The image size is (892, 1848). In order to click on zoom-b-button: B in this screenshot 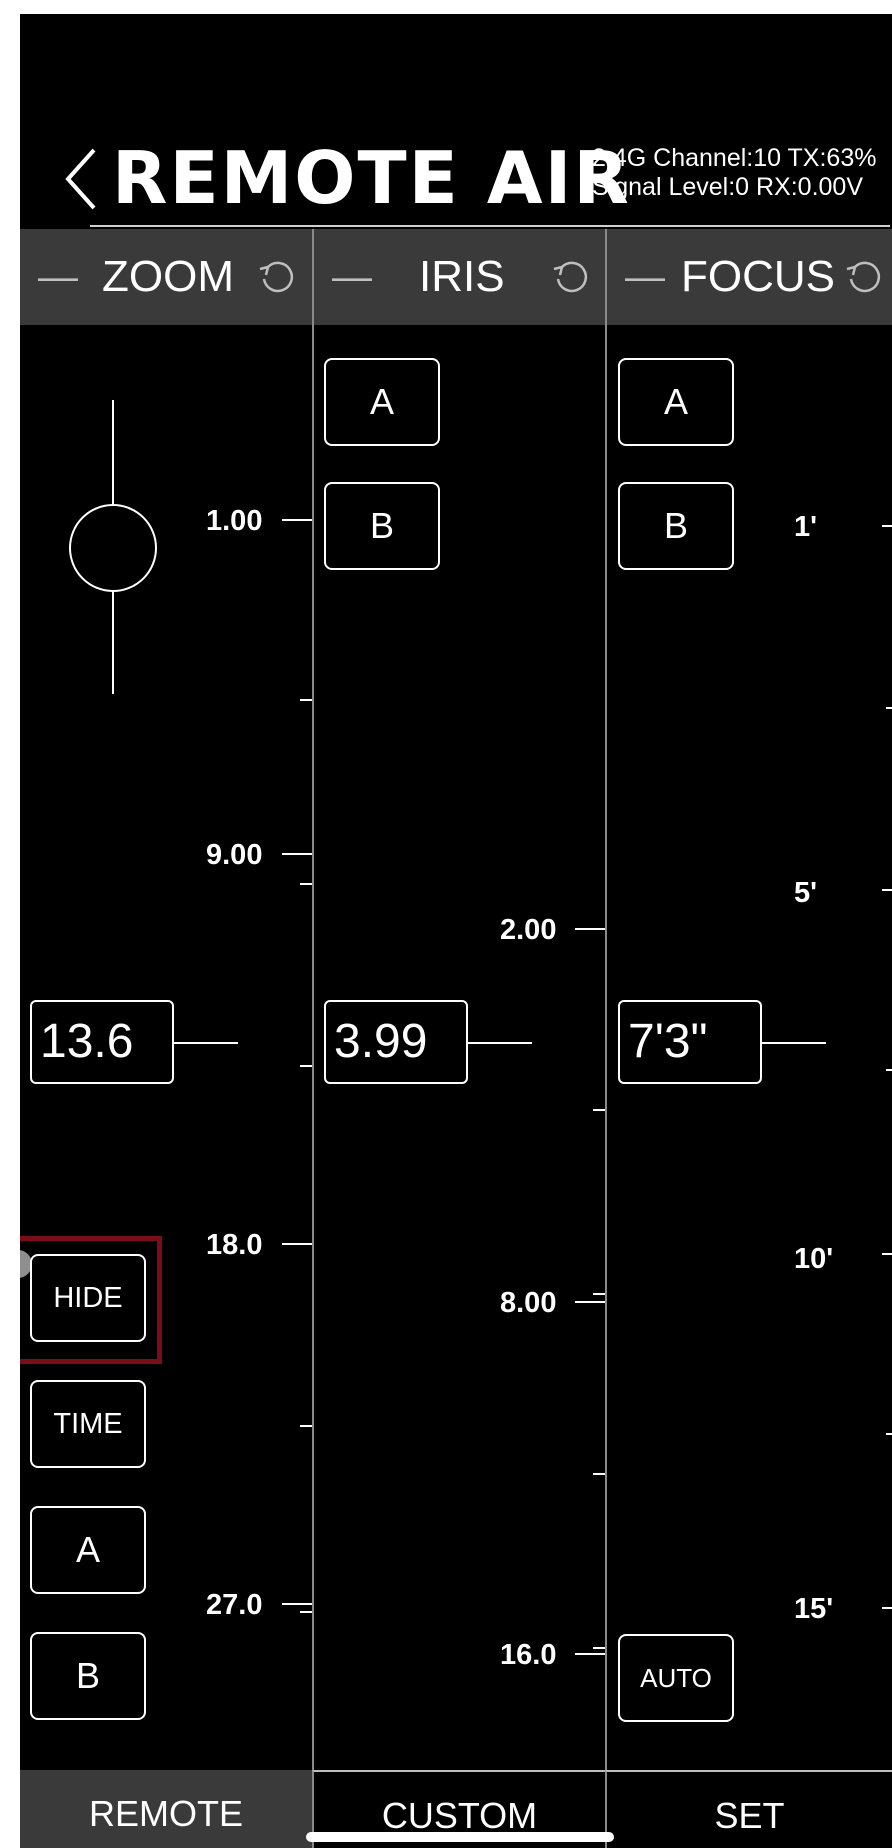, I will do `click(88, 1676)`.